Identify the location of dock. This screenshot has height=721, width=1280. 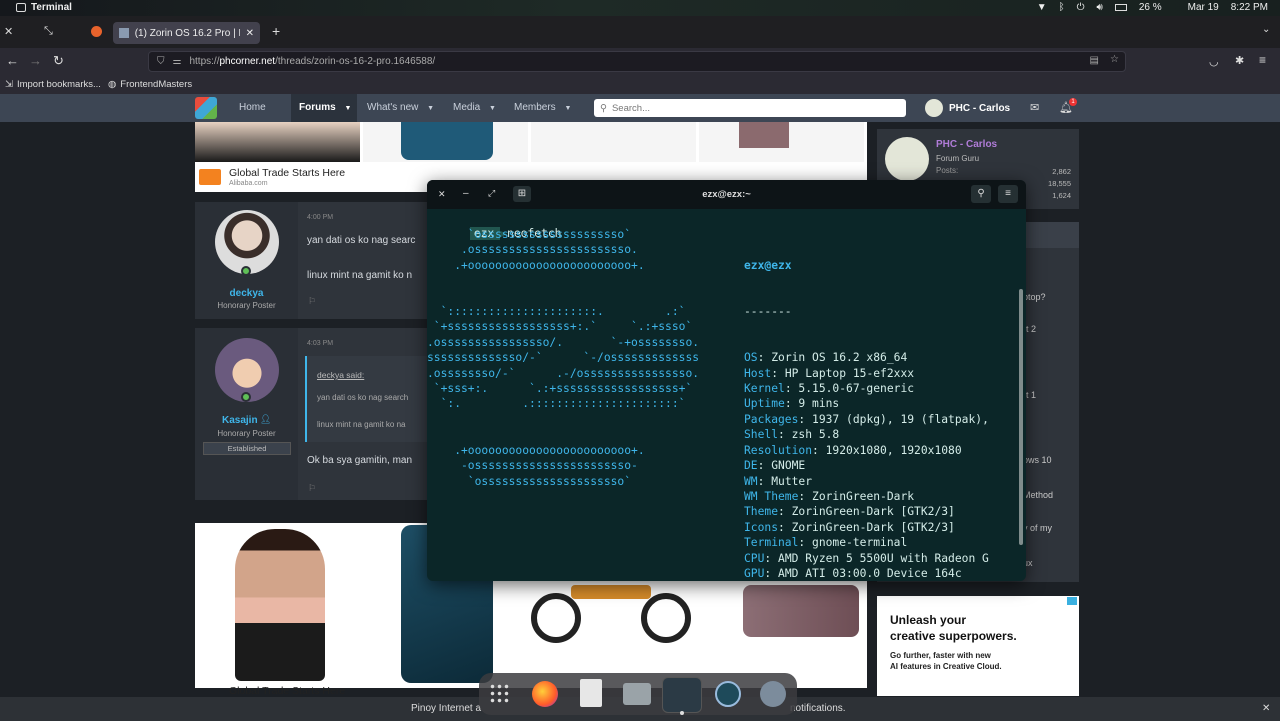
(638, 694).